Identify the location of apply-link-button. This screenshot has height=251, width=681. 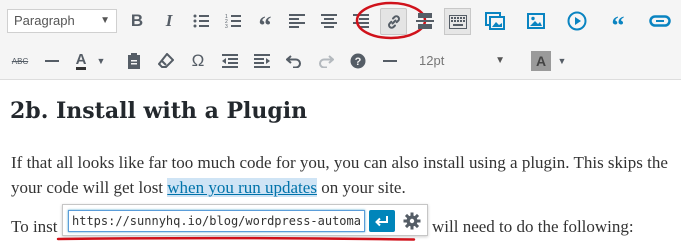
(382, 221).